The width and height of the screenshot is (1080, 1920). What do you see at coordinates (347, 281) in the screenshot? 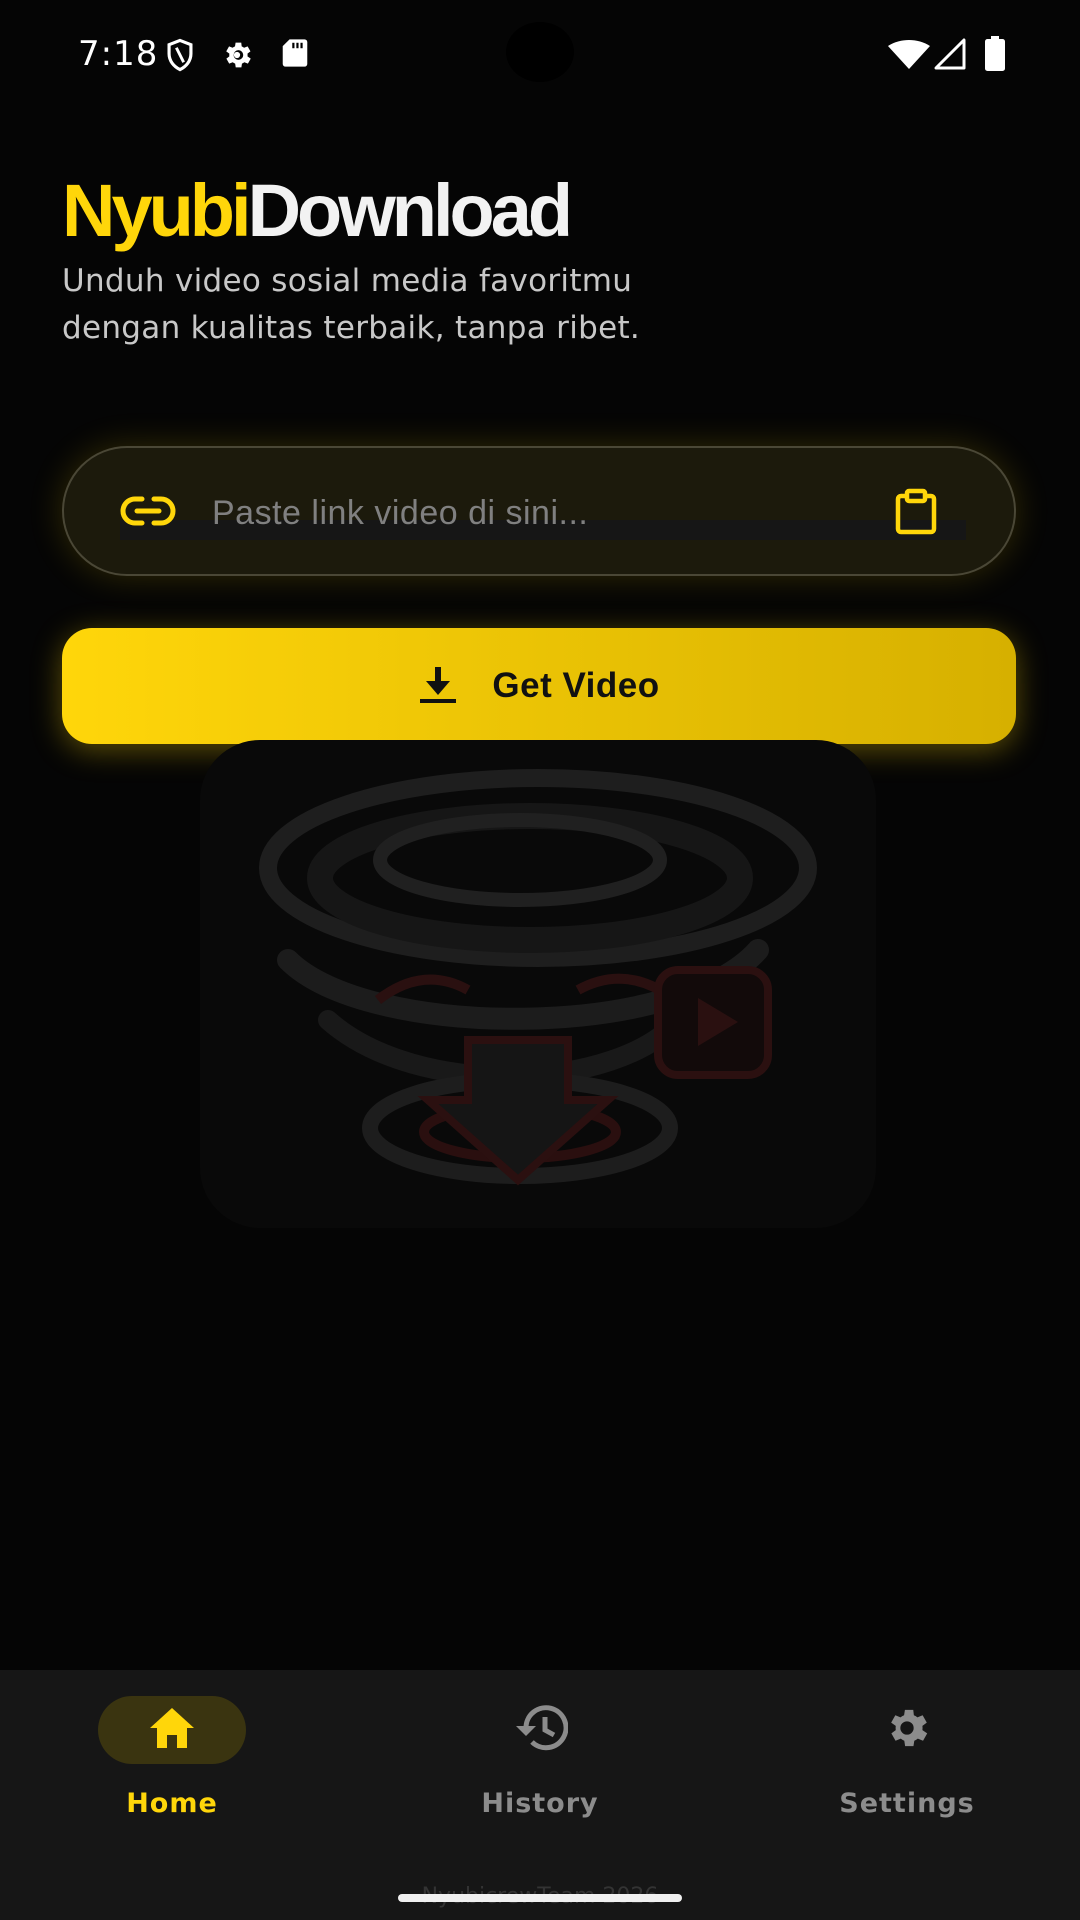
I see `subtitle-line-1: Unduh video sosial media favoritmu` at bounding box center [347, 281].